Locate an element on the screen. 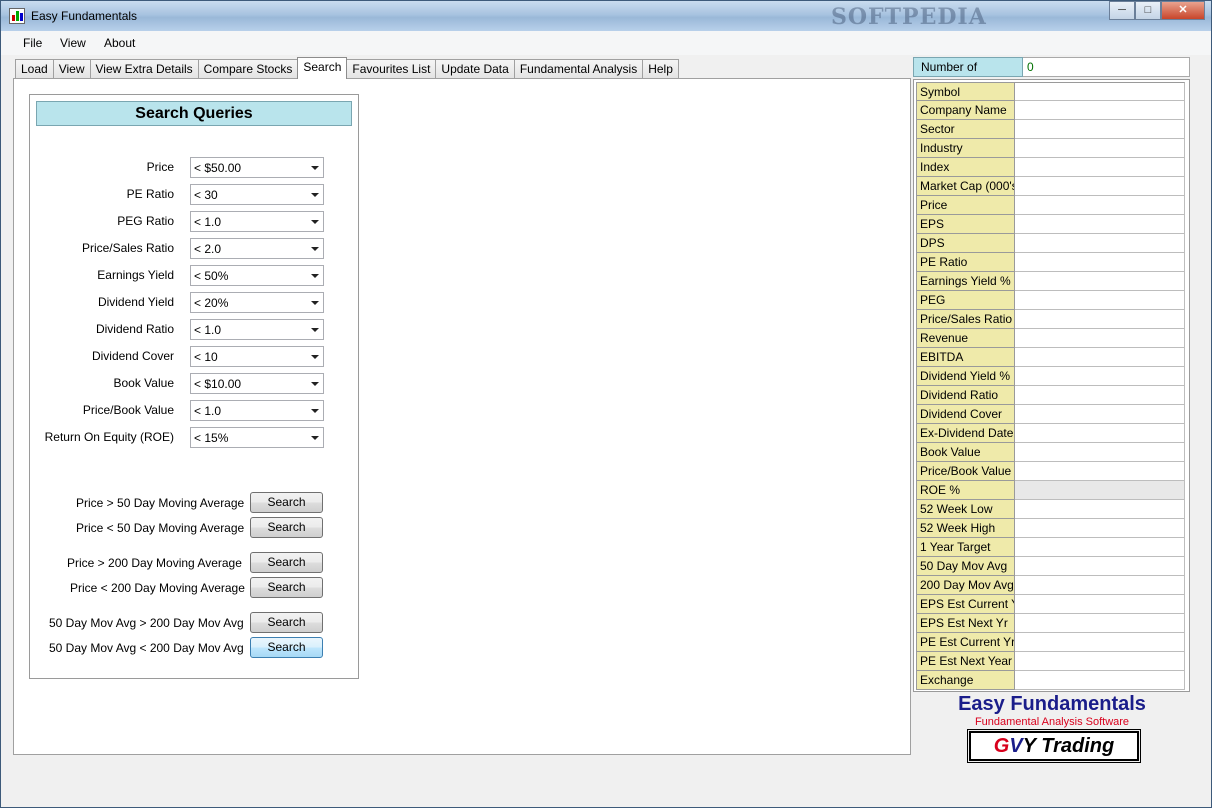 This screenshot has width=1212, height=808. menu-about: About is located at coordinates (119, 43).